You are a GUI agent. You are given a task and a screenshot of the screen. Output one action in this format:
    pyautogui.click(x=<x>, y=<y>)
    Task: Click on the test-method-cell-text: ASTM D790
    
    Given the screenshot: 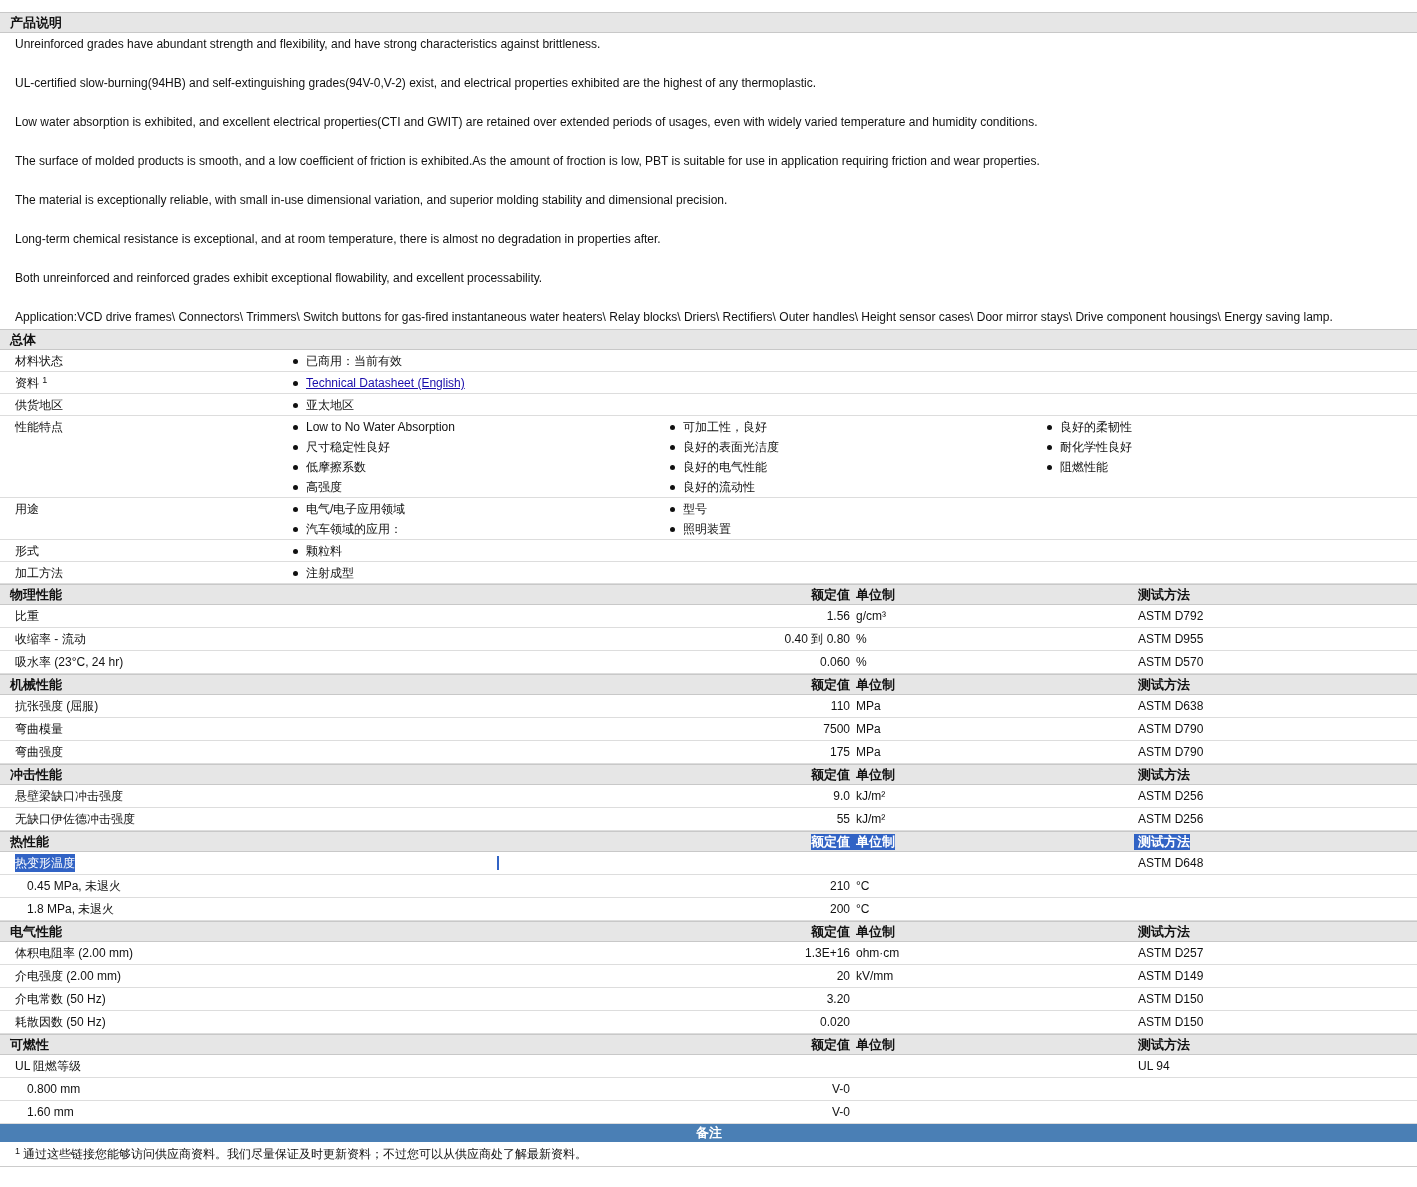 What is the action you would take?
    pyautogui.click(x=1171, y=729)
    